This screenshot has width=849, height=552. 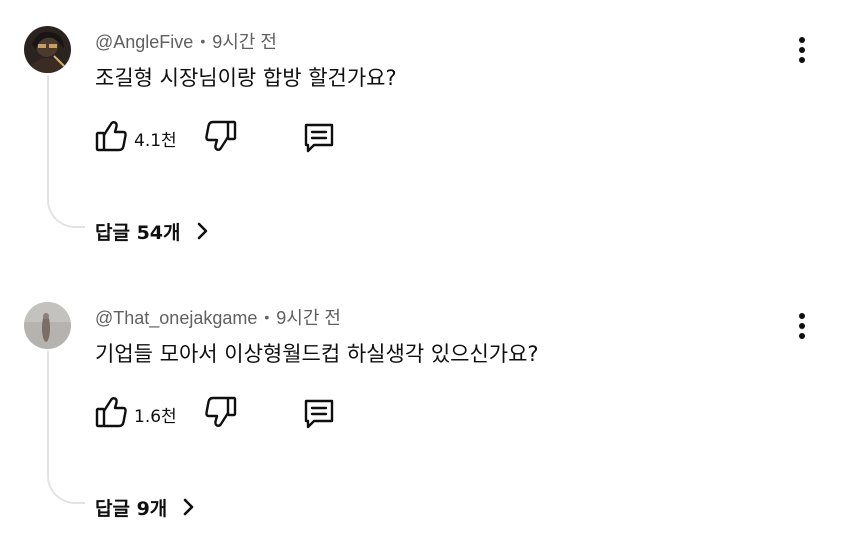 I want to click on like-count: 1.6천, so click(x=155, y=417).